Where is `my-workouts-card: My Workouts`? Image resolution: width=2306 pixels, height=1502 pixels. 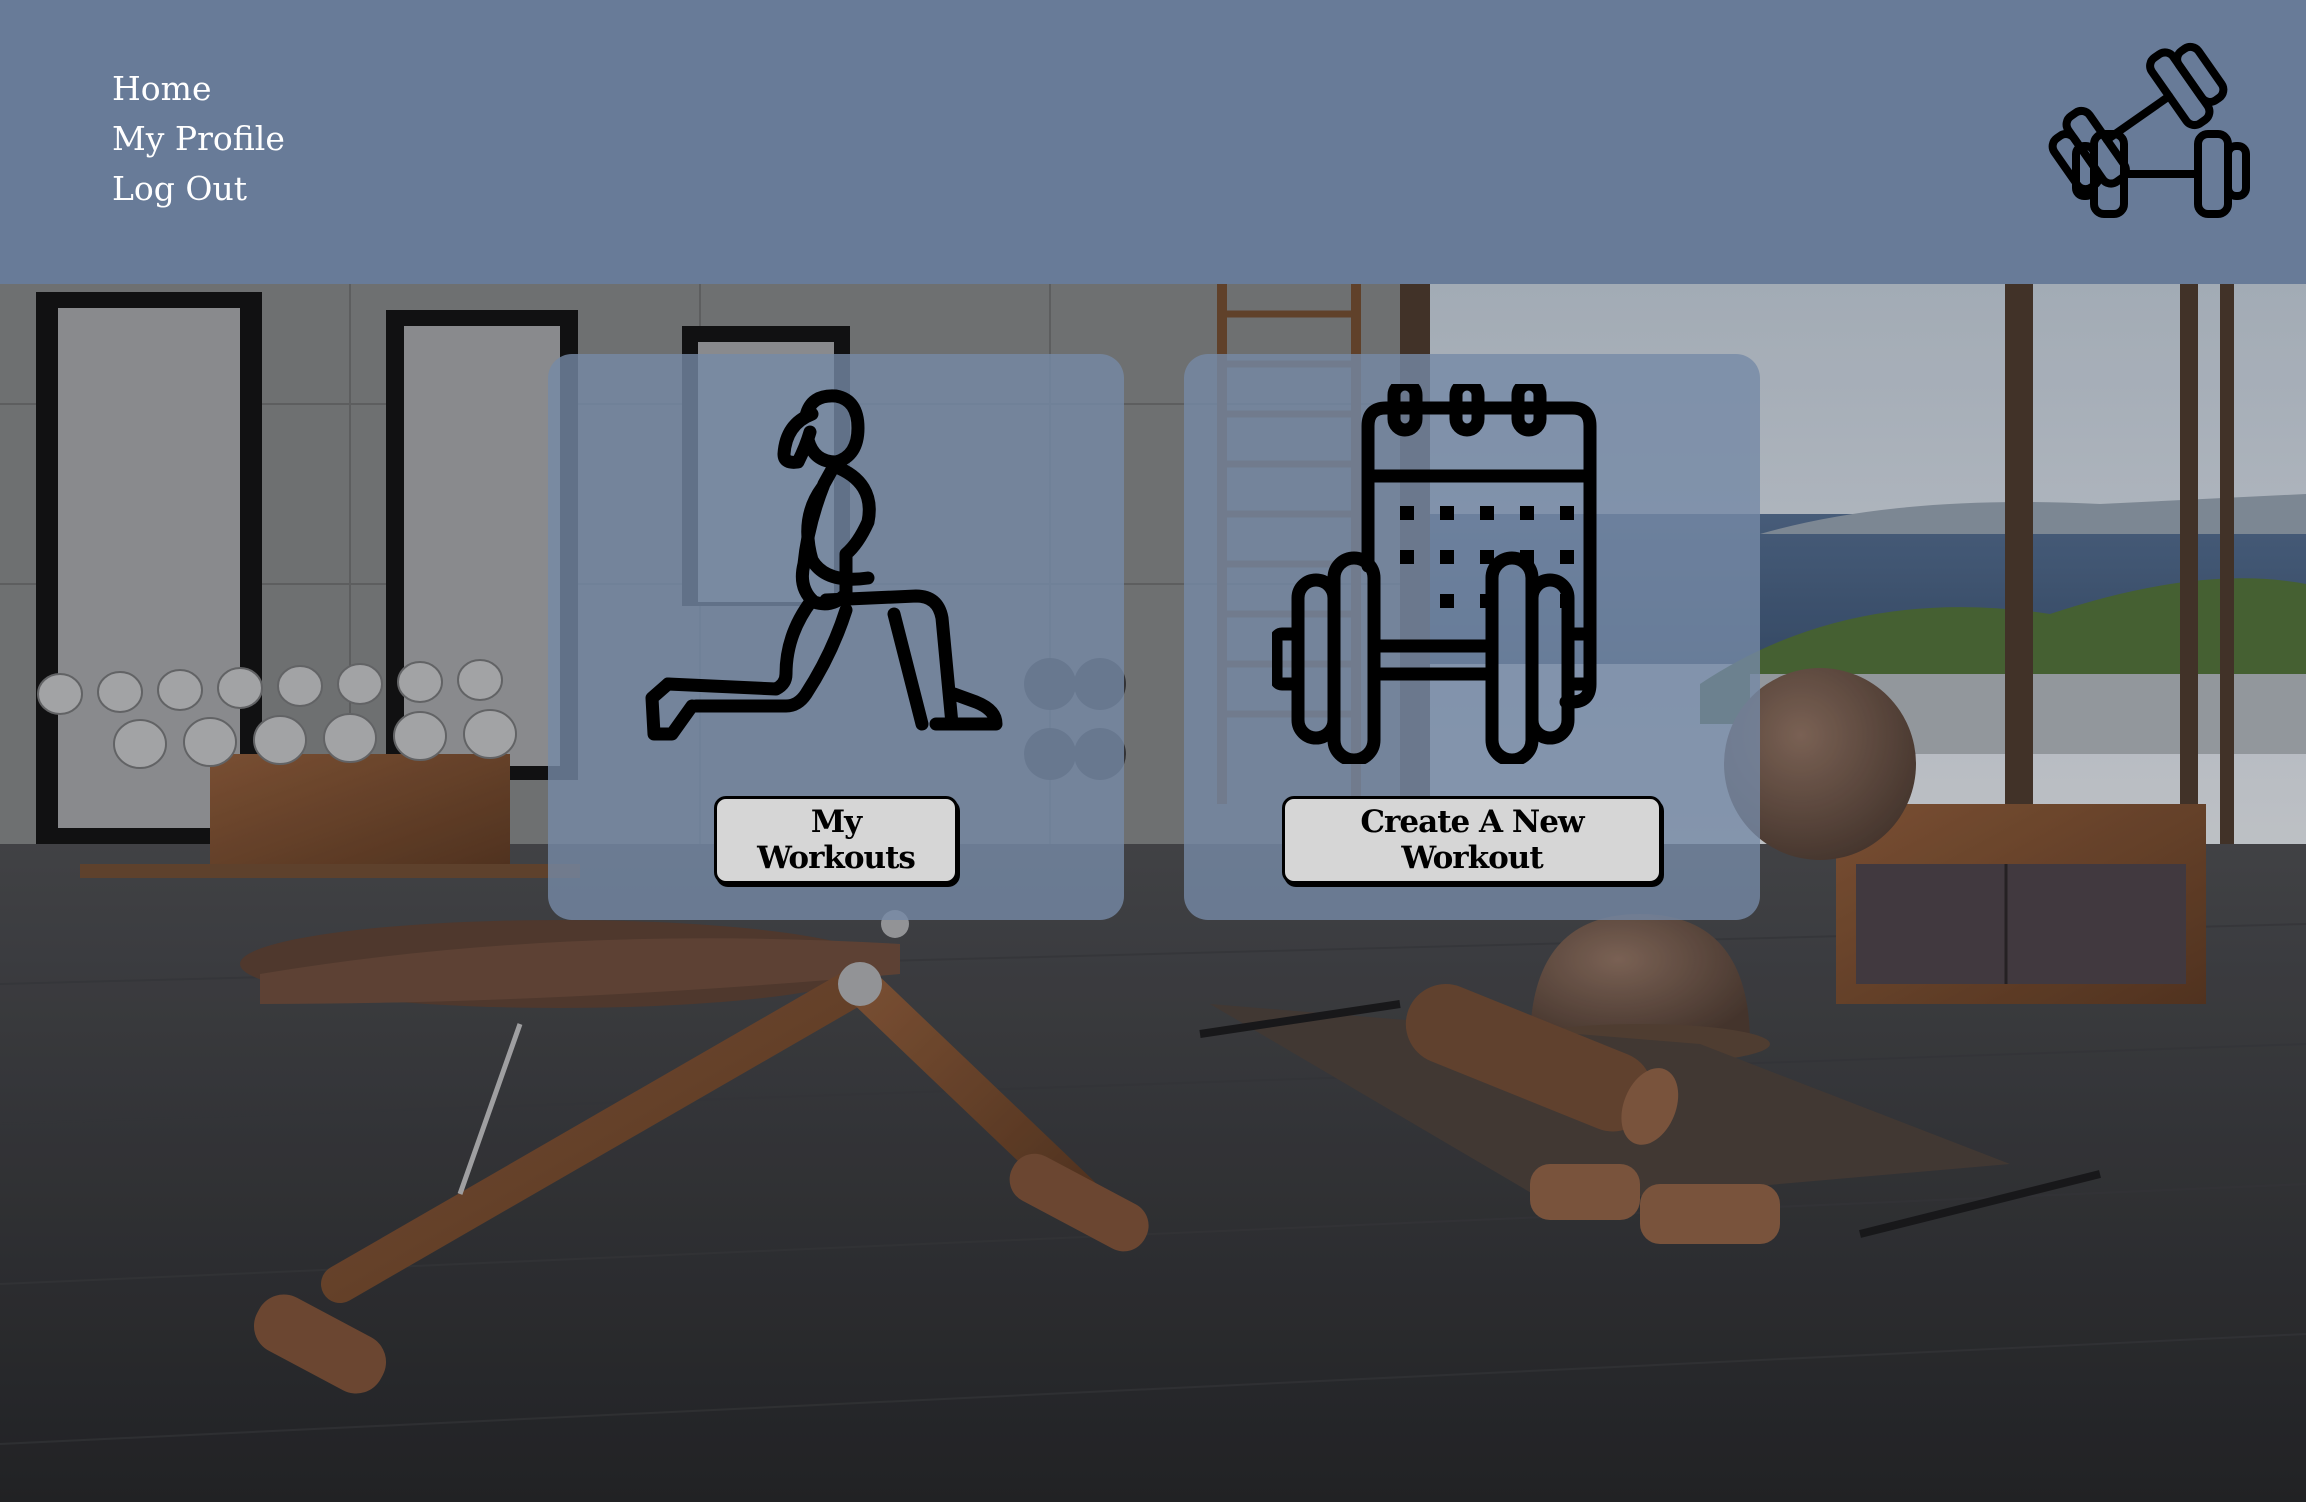
my-workouts-card: My Workouts is located at coordinates (836, 637).